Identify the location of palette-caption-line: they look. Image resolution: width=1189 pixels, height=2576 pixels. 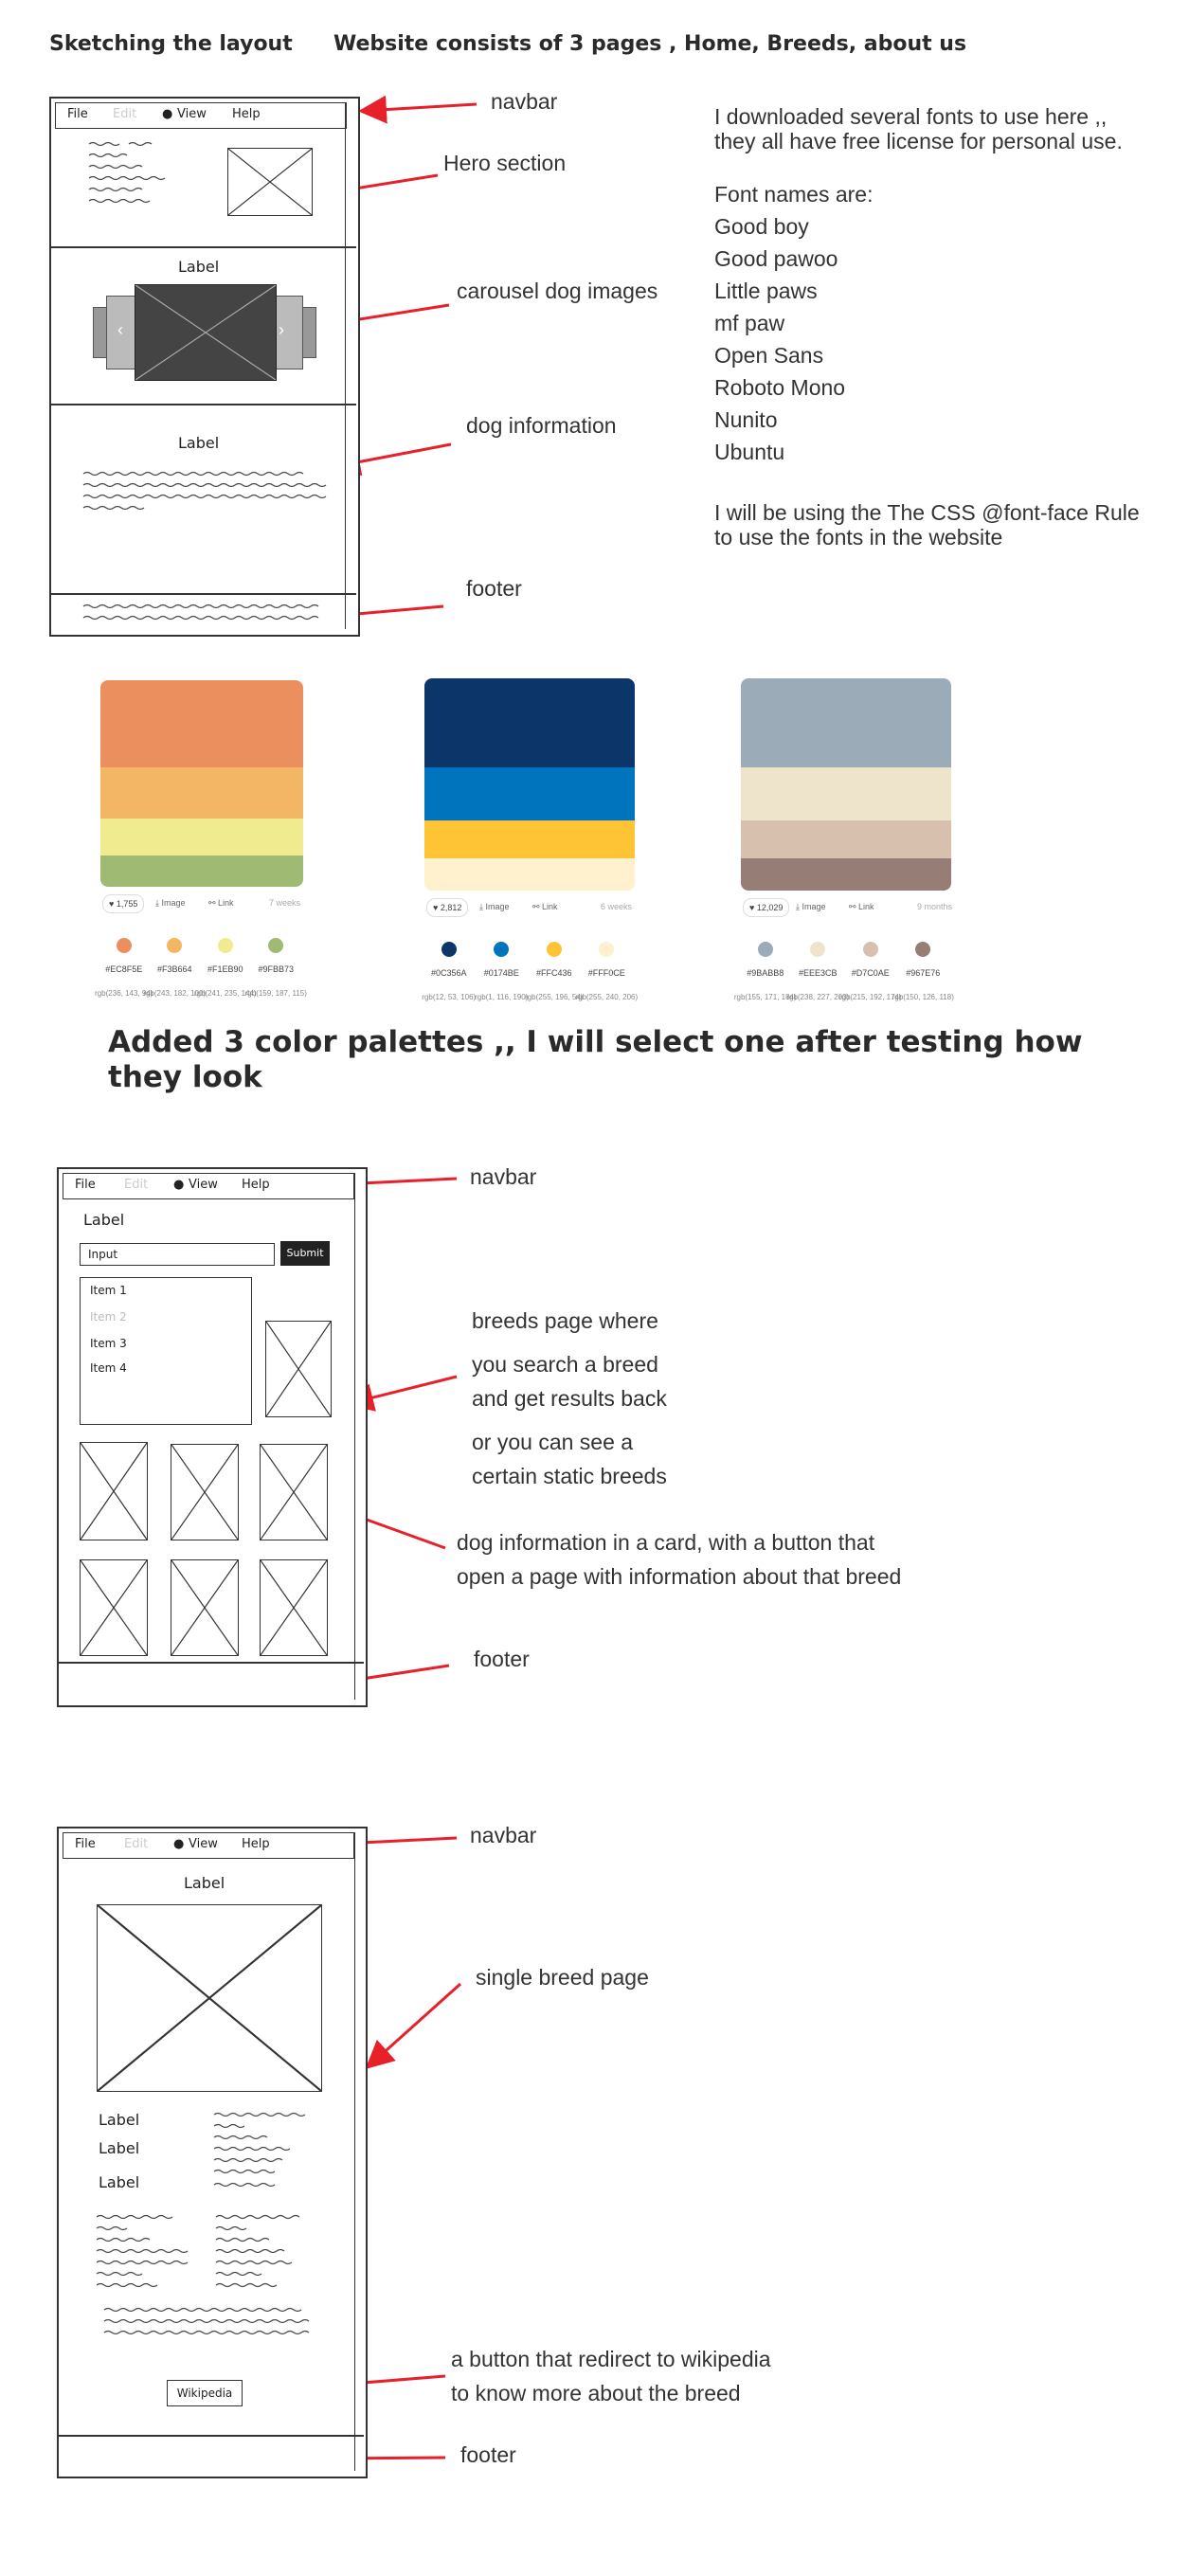
(185, 1077).